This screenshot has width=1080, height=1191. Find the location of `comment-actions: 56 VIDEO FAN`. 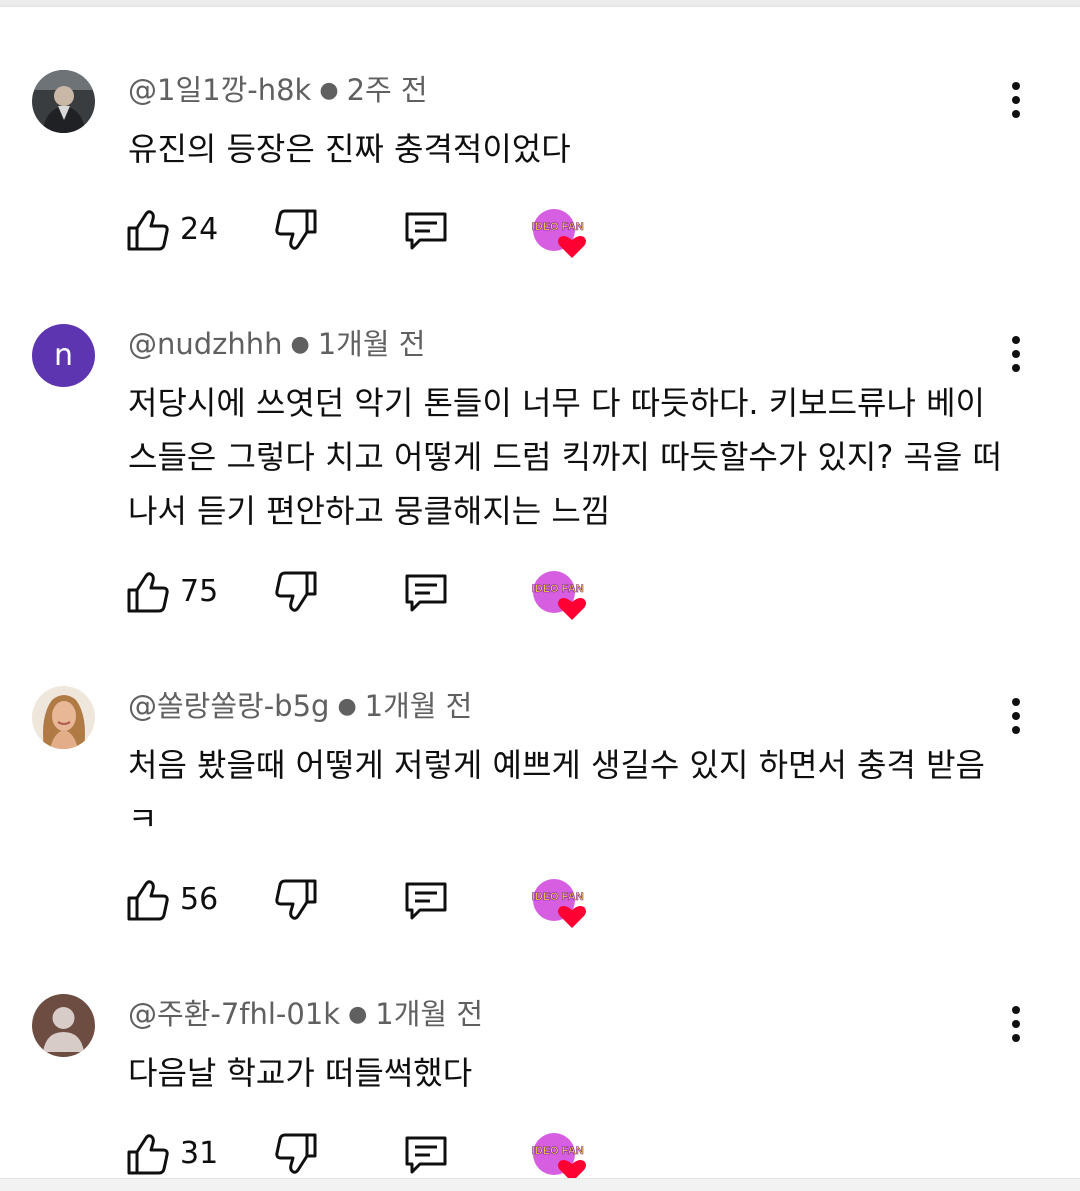

comment-actions: 56 VIDEO FAN is located at coordinates (364, 902).